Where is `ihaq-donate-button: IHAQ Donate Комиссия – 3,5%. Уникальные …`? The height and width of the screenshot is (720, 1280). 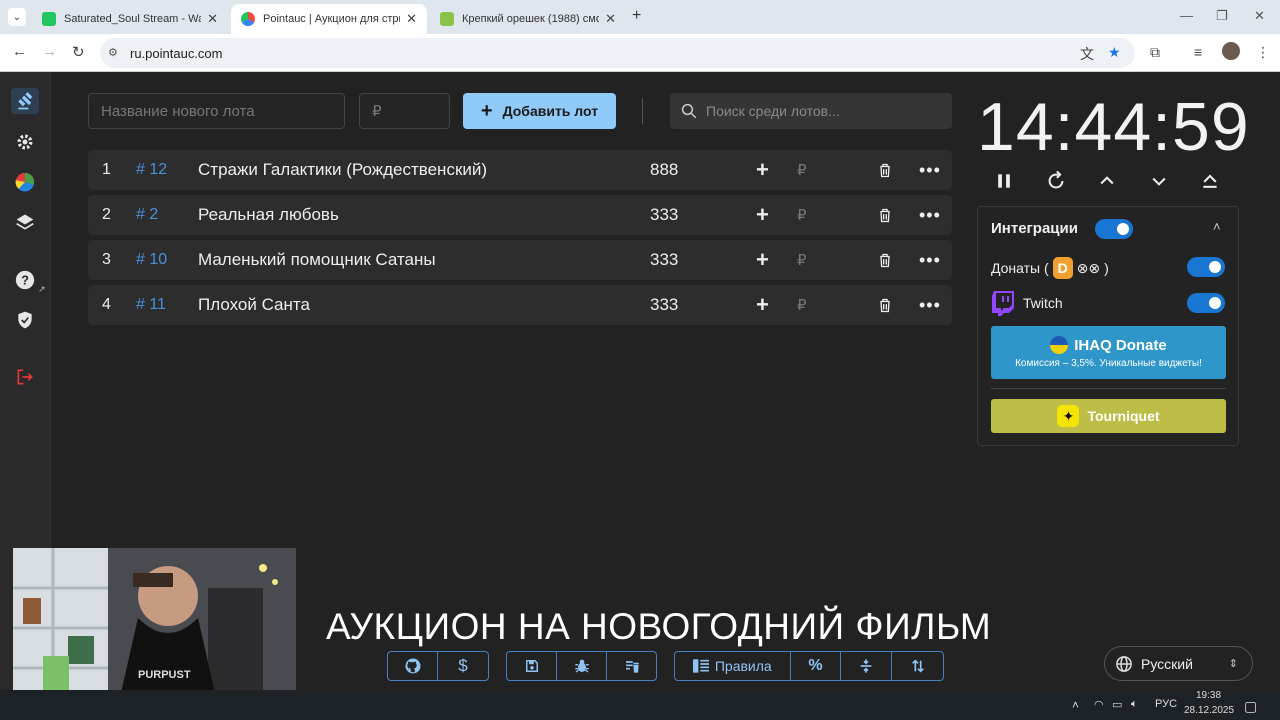 ihaq-donate-button: IHAQ Donate Комиссия – 3,5%. Уникальные … is located at coordinates (1108, 352).